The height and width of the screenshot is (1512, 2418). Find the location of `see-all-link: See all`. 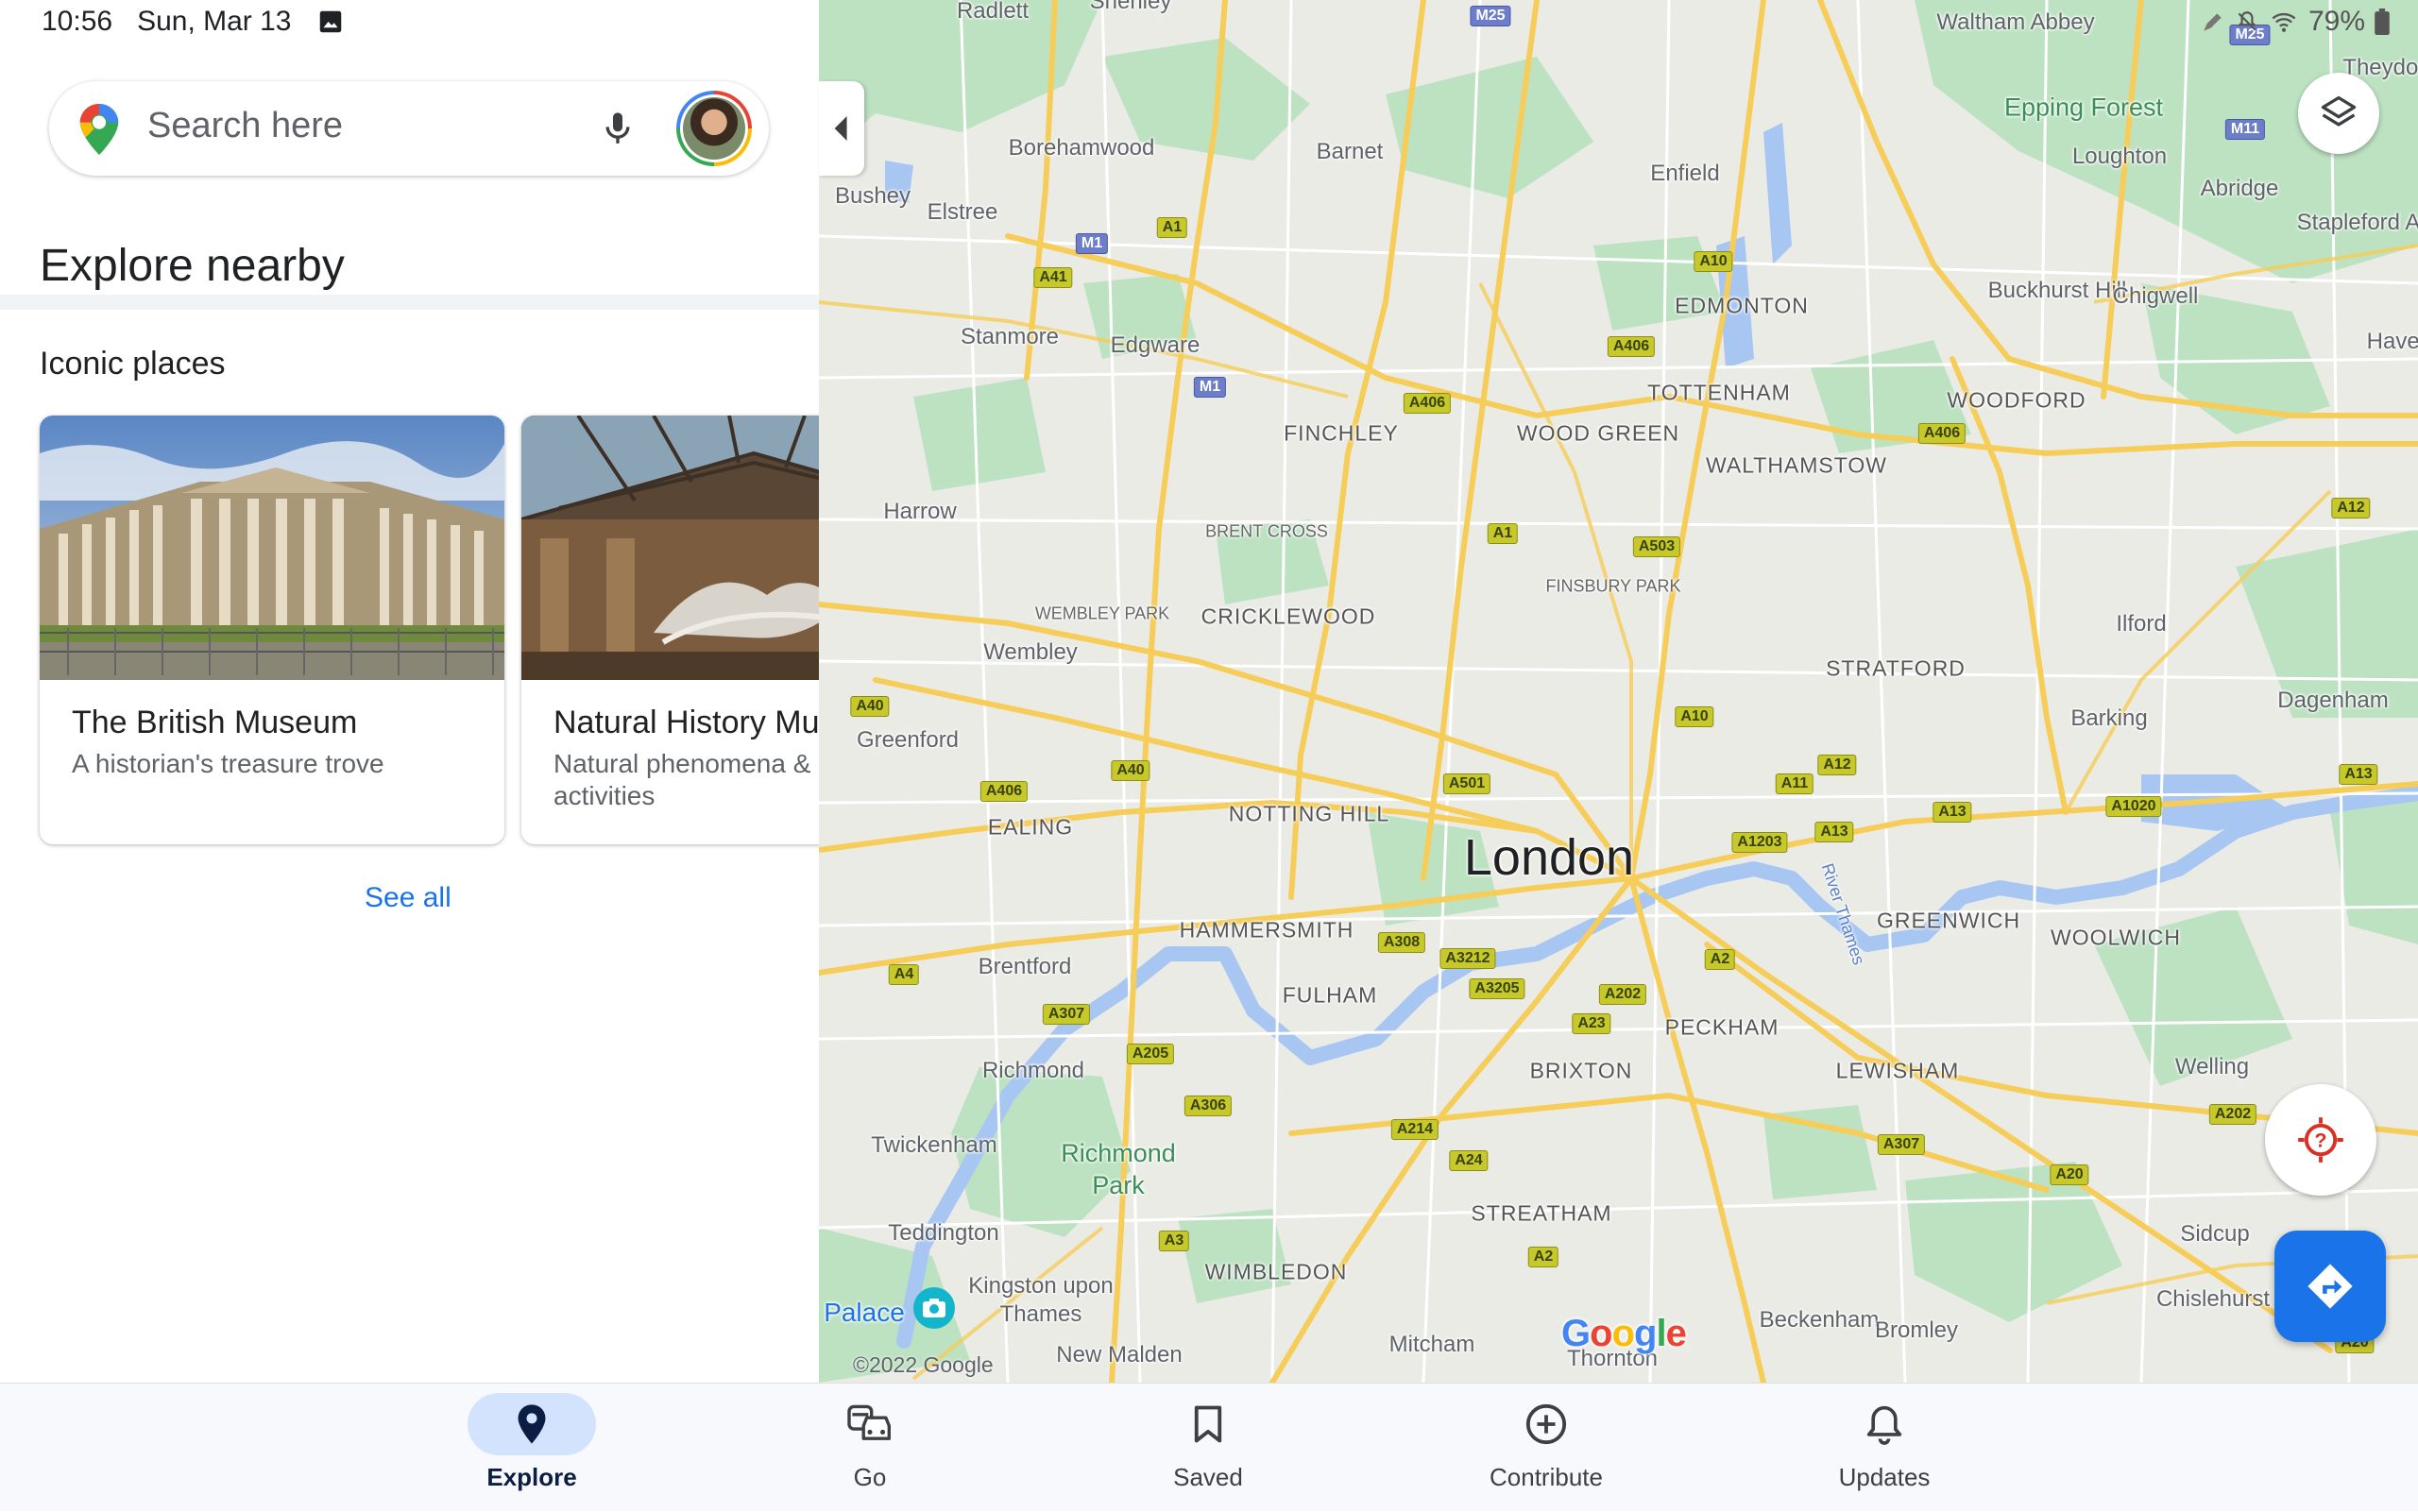

see-all-link: See all is located at coordinates (408, 898).